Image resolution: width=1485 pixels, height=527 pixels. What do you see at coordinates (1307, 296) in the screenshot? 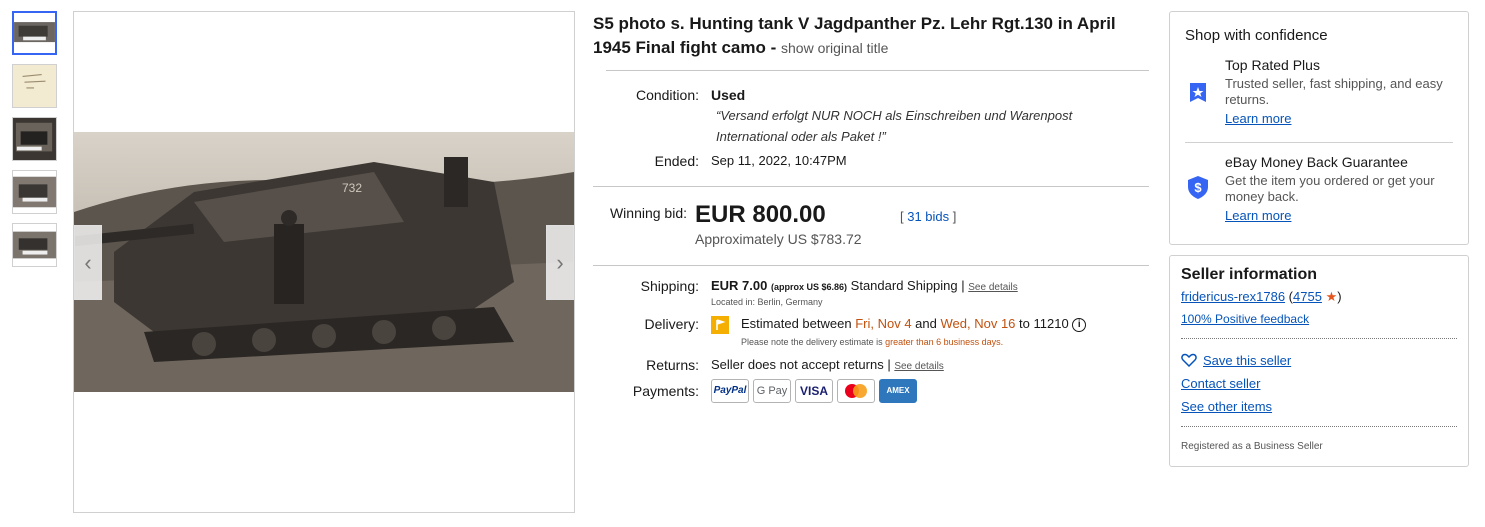
I see `feedback-count-link: 4755` at bounding box center [1307, 296].